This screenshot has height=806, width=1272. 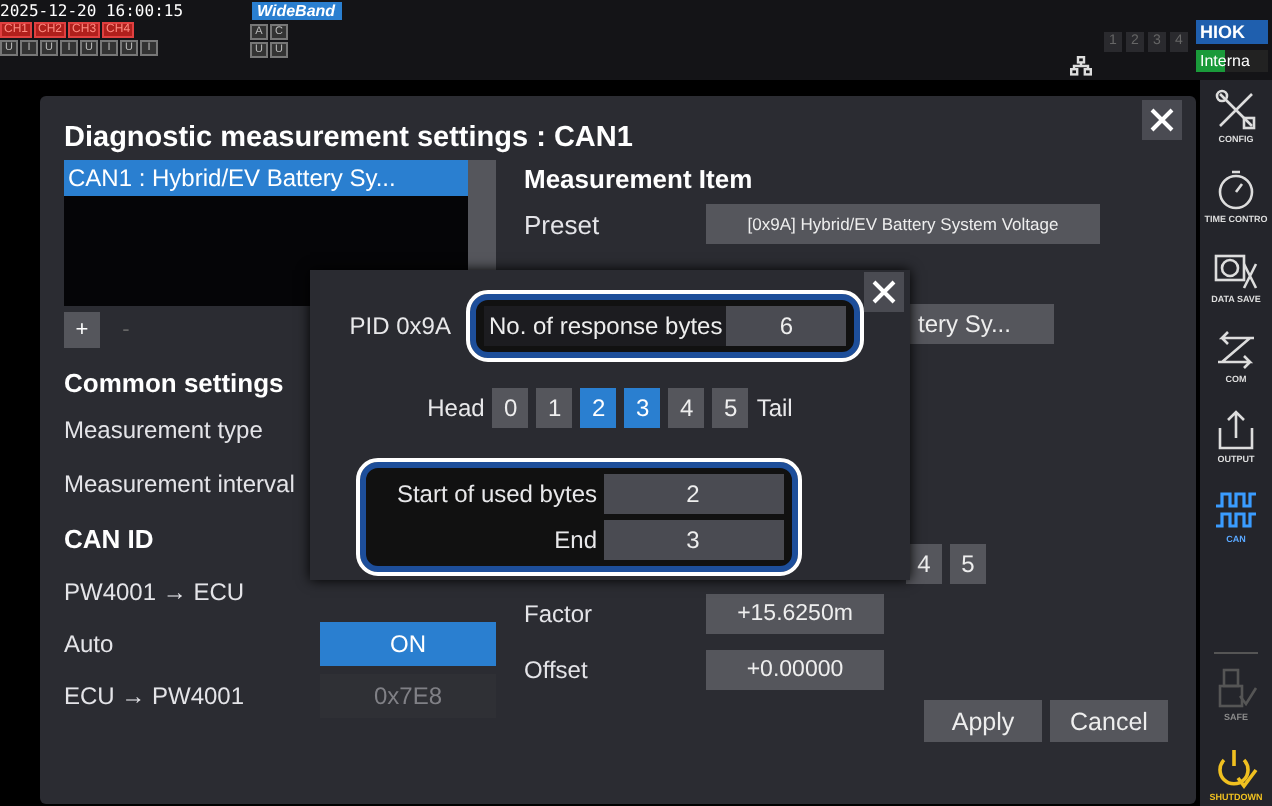 I want to click on mode-badge: WideBand, so click(x=296, y=11).